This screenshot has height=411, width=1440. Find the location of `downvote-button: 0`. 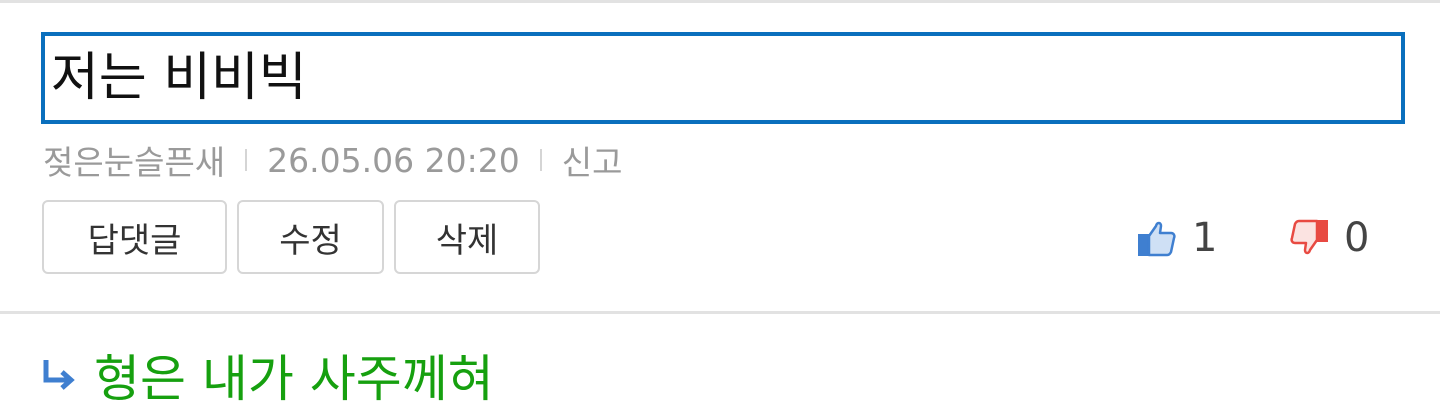

downvote-button: 0 is located at coordinates (1328, 238).